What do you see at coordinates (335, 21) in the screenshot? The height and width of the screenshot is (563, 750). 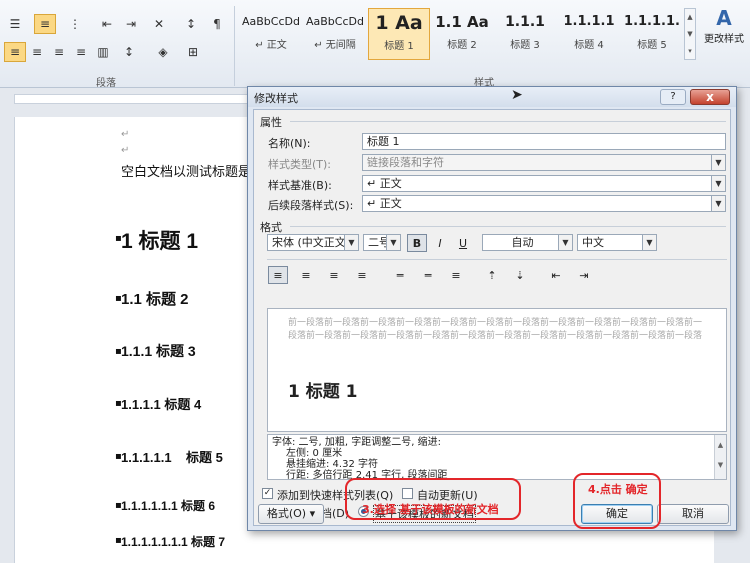 I see `style-preview: AaBbCcDd` at bounding box center [335, 21].